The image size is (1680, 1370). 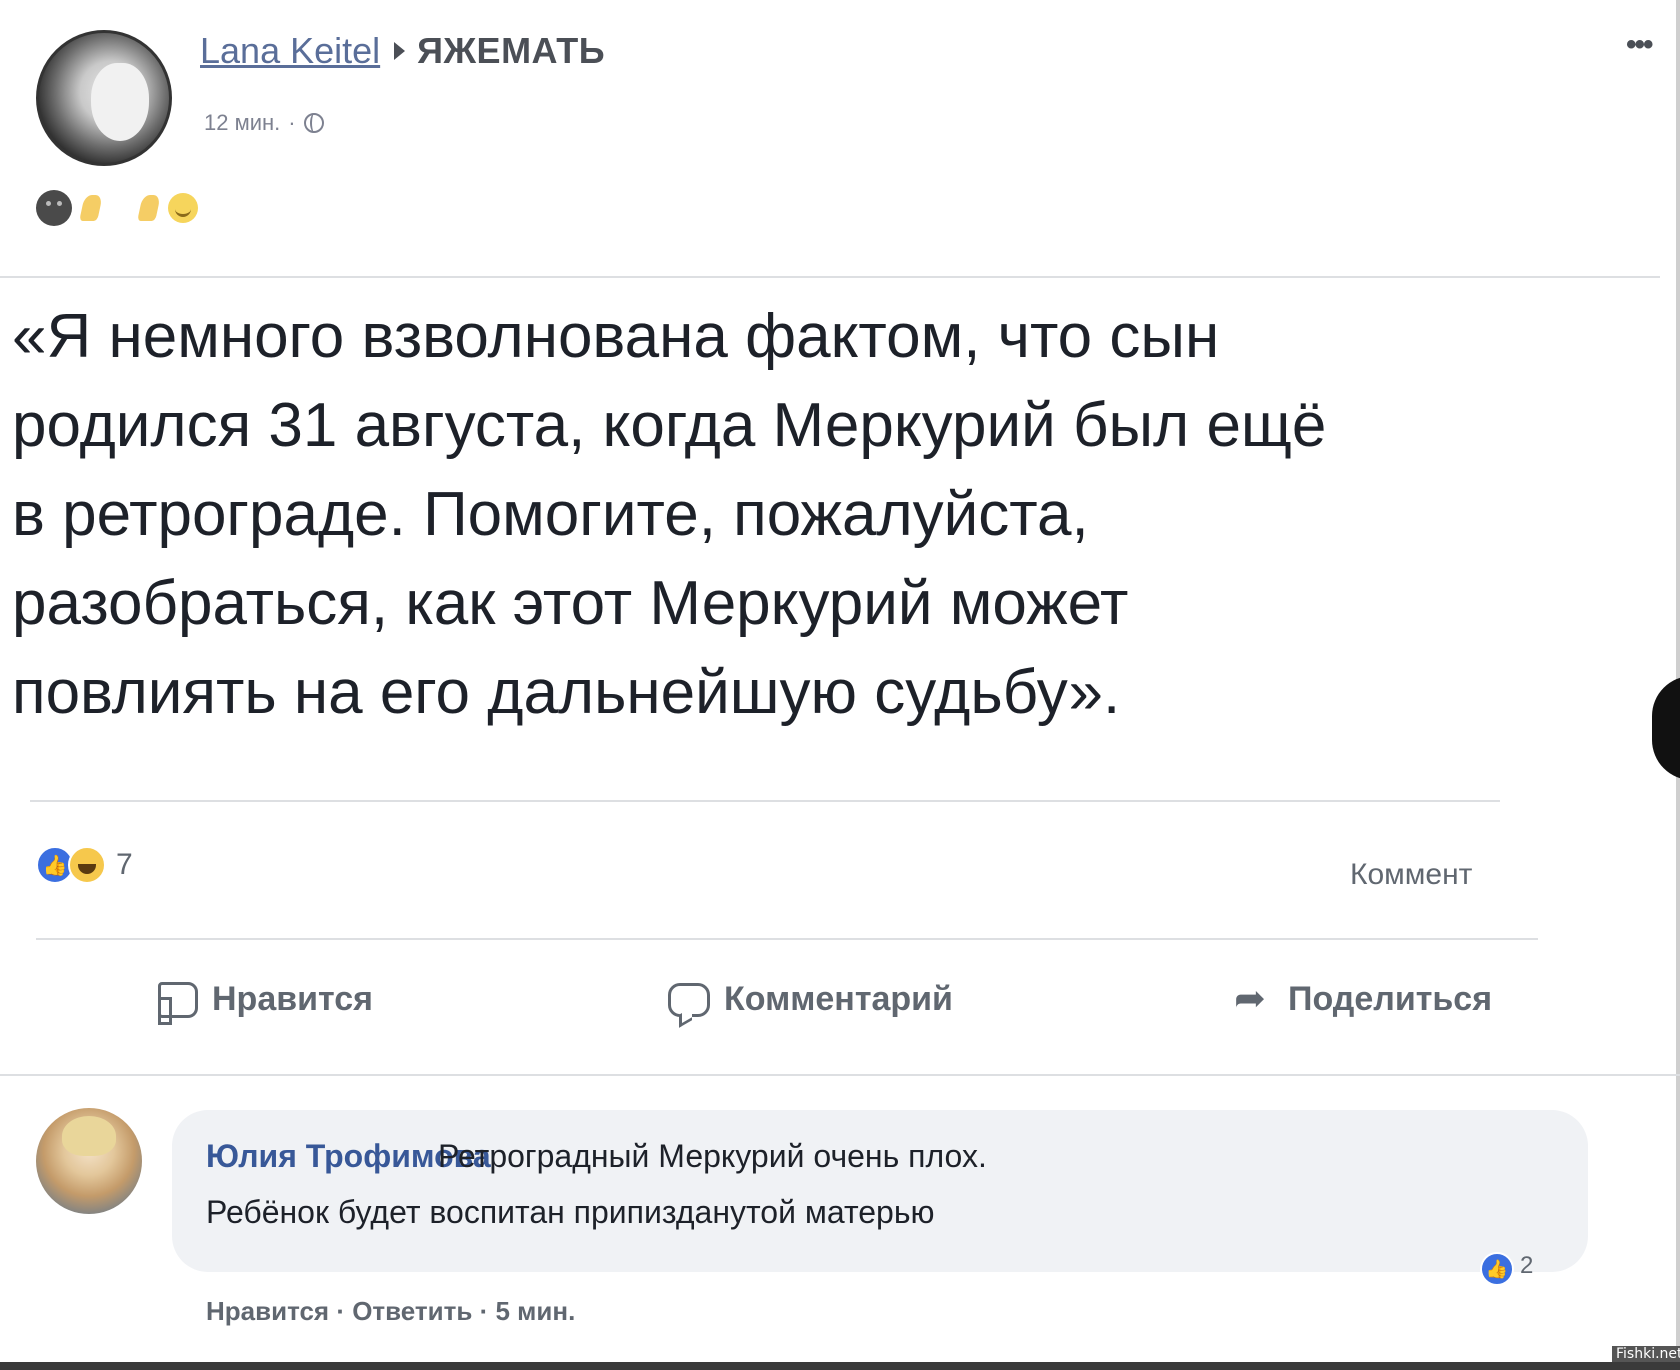 I want to click on comment-reactions: 👍 2, so click(x=1506, y=1269).